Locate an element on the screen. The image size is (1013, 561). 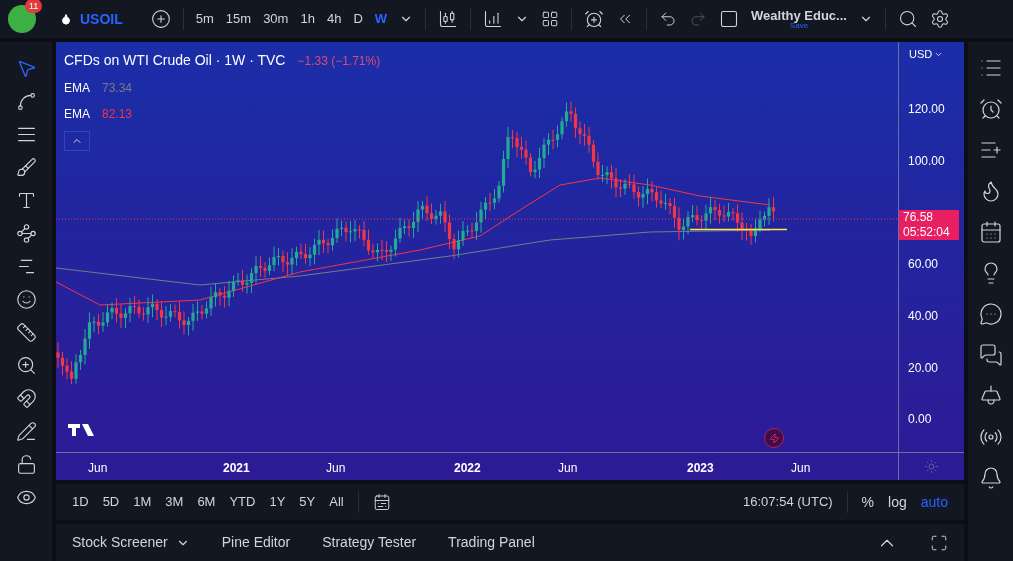
range-button: 3M is located at coordinates (174, 502).